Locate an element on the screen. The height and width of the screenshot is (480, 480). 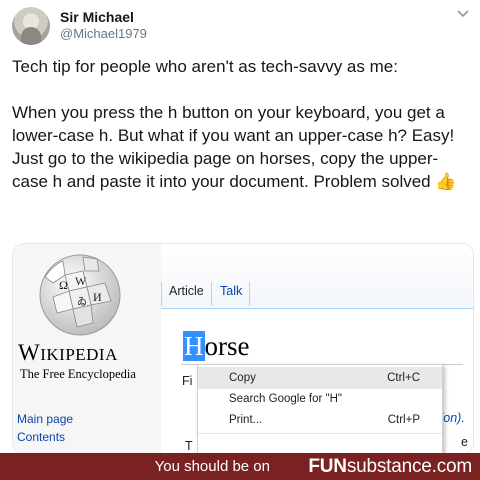
globe-glyph-i: И is located at coordinates (97, 297).